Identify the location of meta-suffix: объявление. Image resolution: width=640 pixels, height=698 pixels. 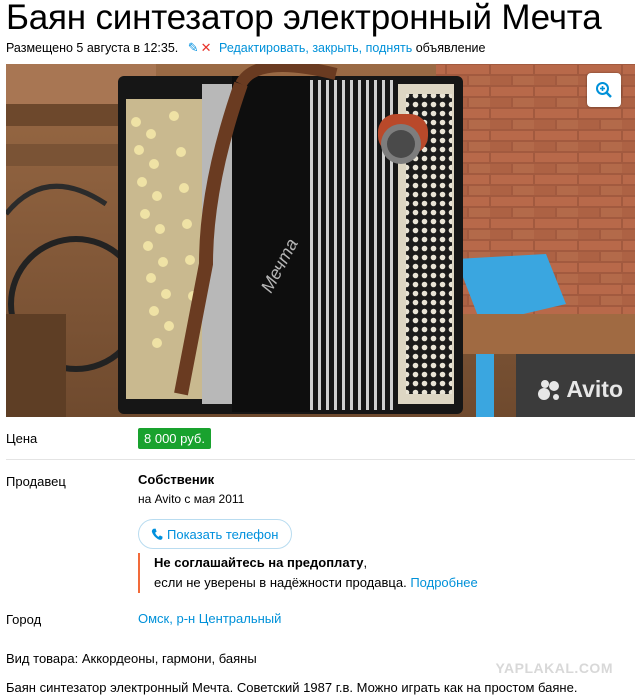
(450, 48).